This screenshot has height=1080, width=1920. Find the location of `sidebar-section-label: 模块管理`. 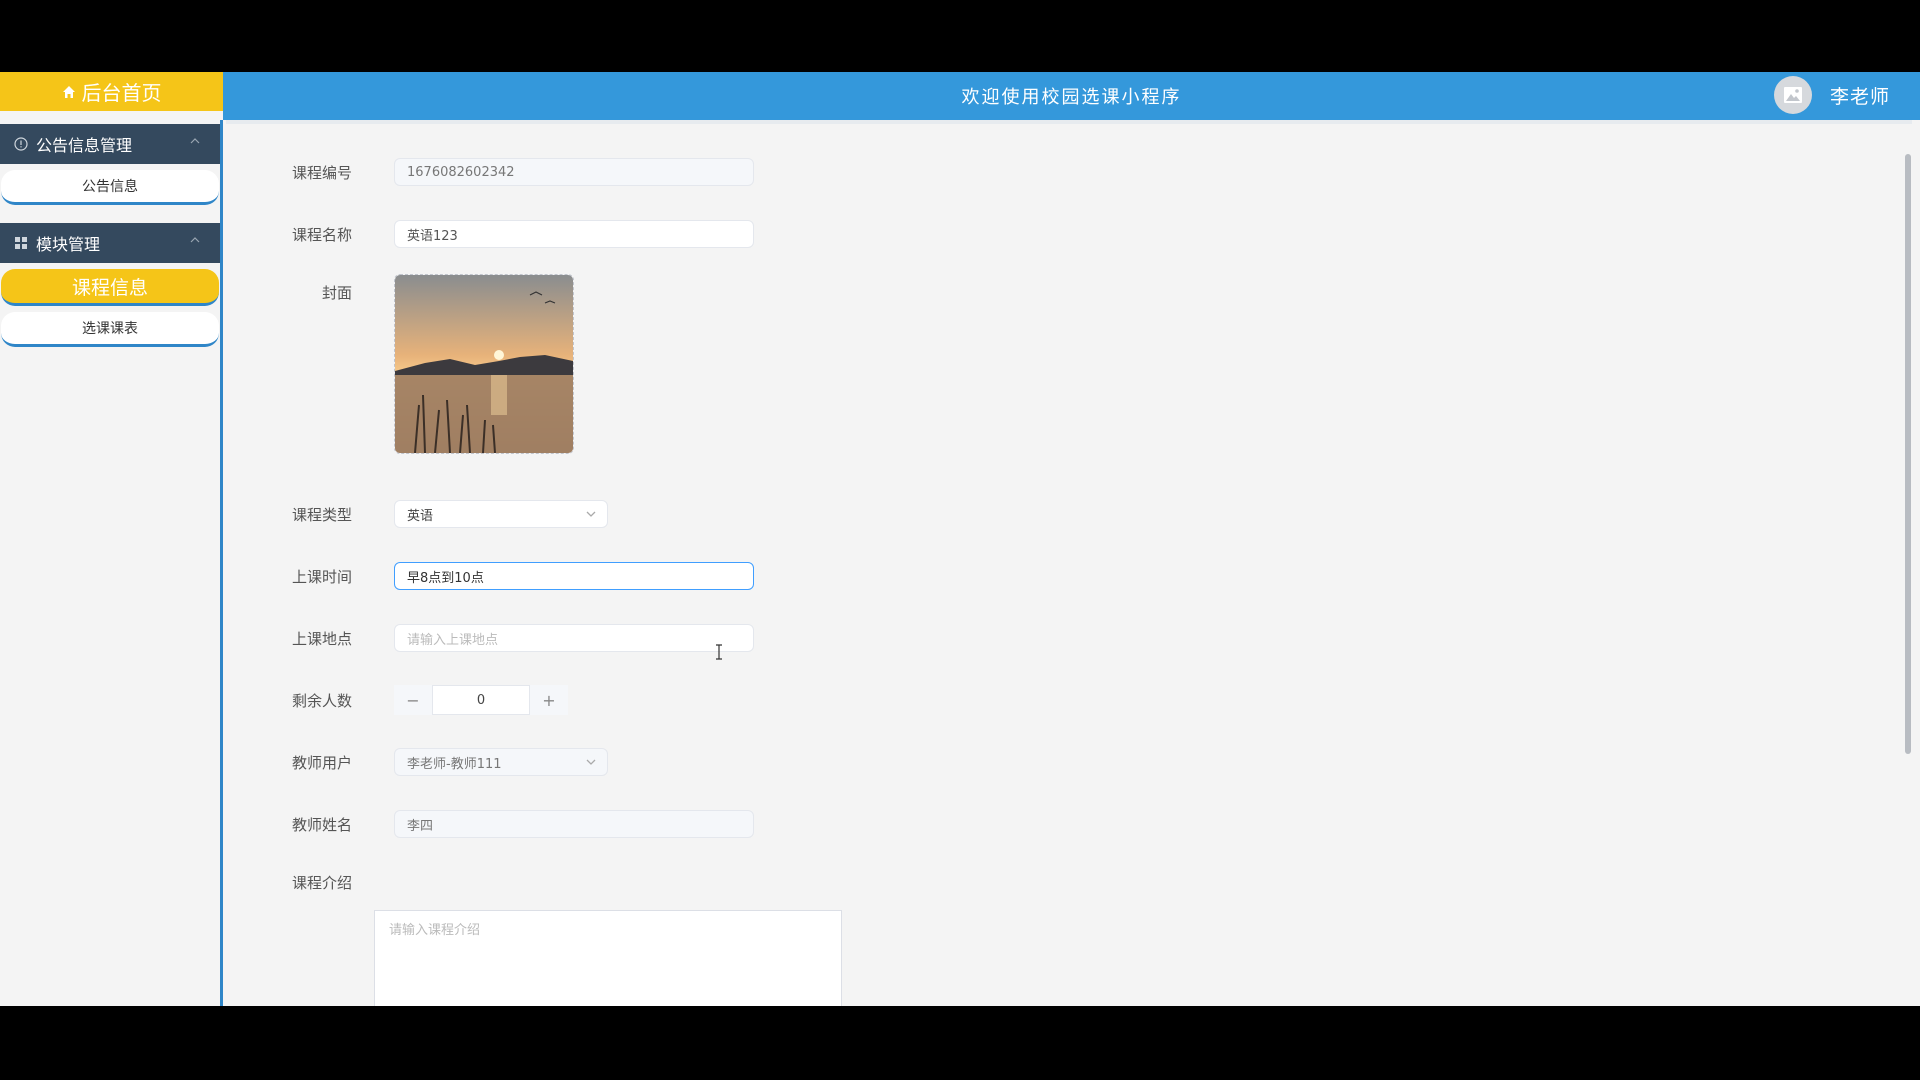

sidebar-section-label: 模块管理 is located at coordinates (68, 244).